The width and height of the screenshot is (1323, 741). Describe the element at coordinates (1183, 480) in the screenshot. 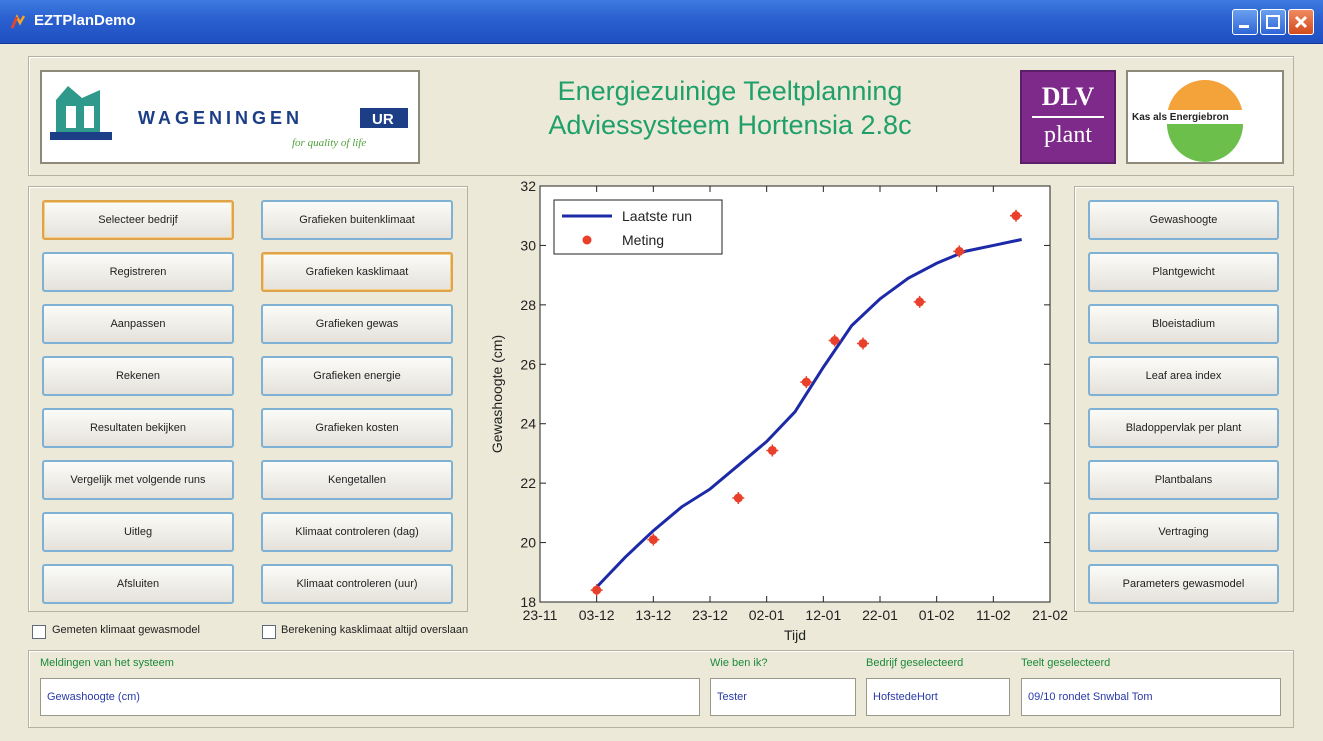

I see `plant-balance-button: Plantbalans` at that location.